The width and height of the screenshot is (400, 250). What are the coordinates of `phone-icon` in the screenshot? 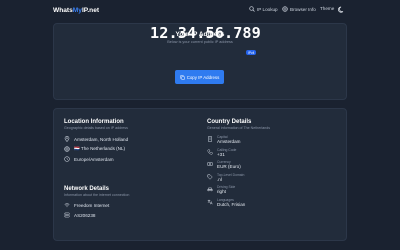 It's located at (210, 152).